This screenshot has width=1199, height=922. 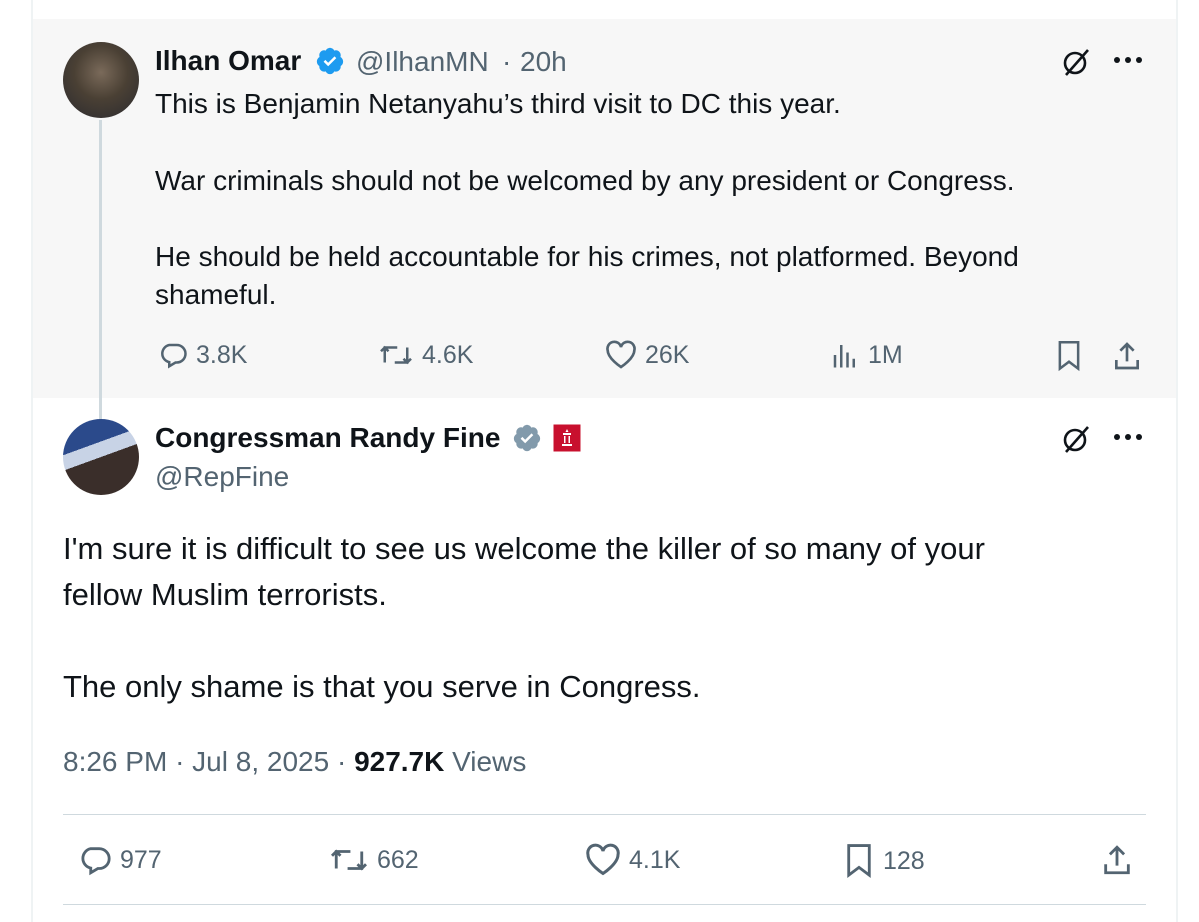 What do you see at coordinates (115, 761) in the screenshot?
I see `tweet-time: 8:26 PM` at bounding box center [115, 761].